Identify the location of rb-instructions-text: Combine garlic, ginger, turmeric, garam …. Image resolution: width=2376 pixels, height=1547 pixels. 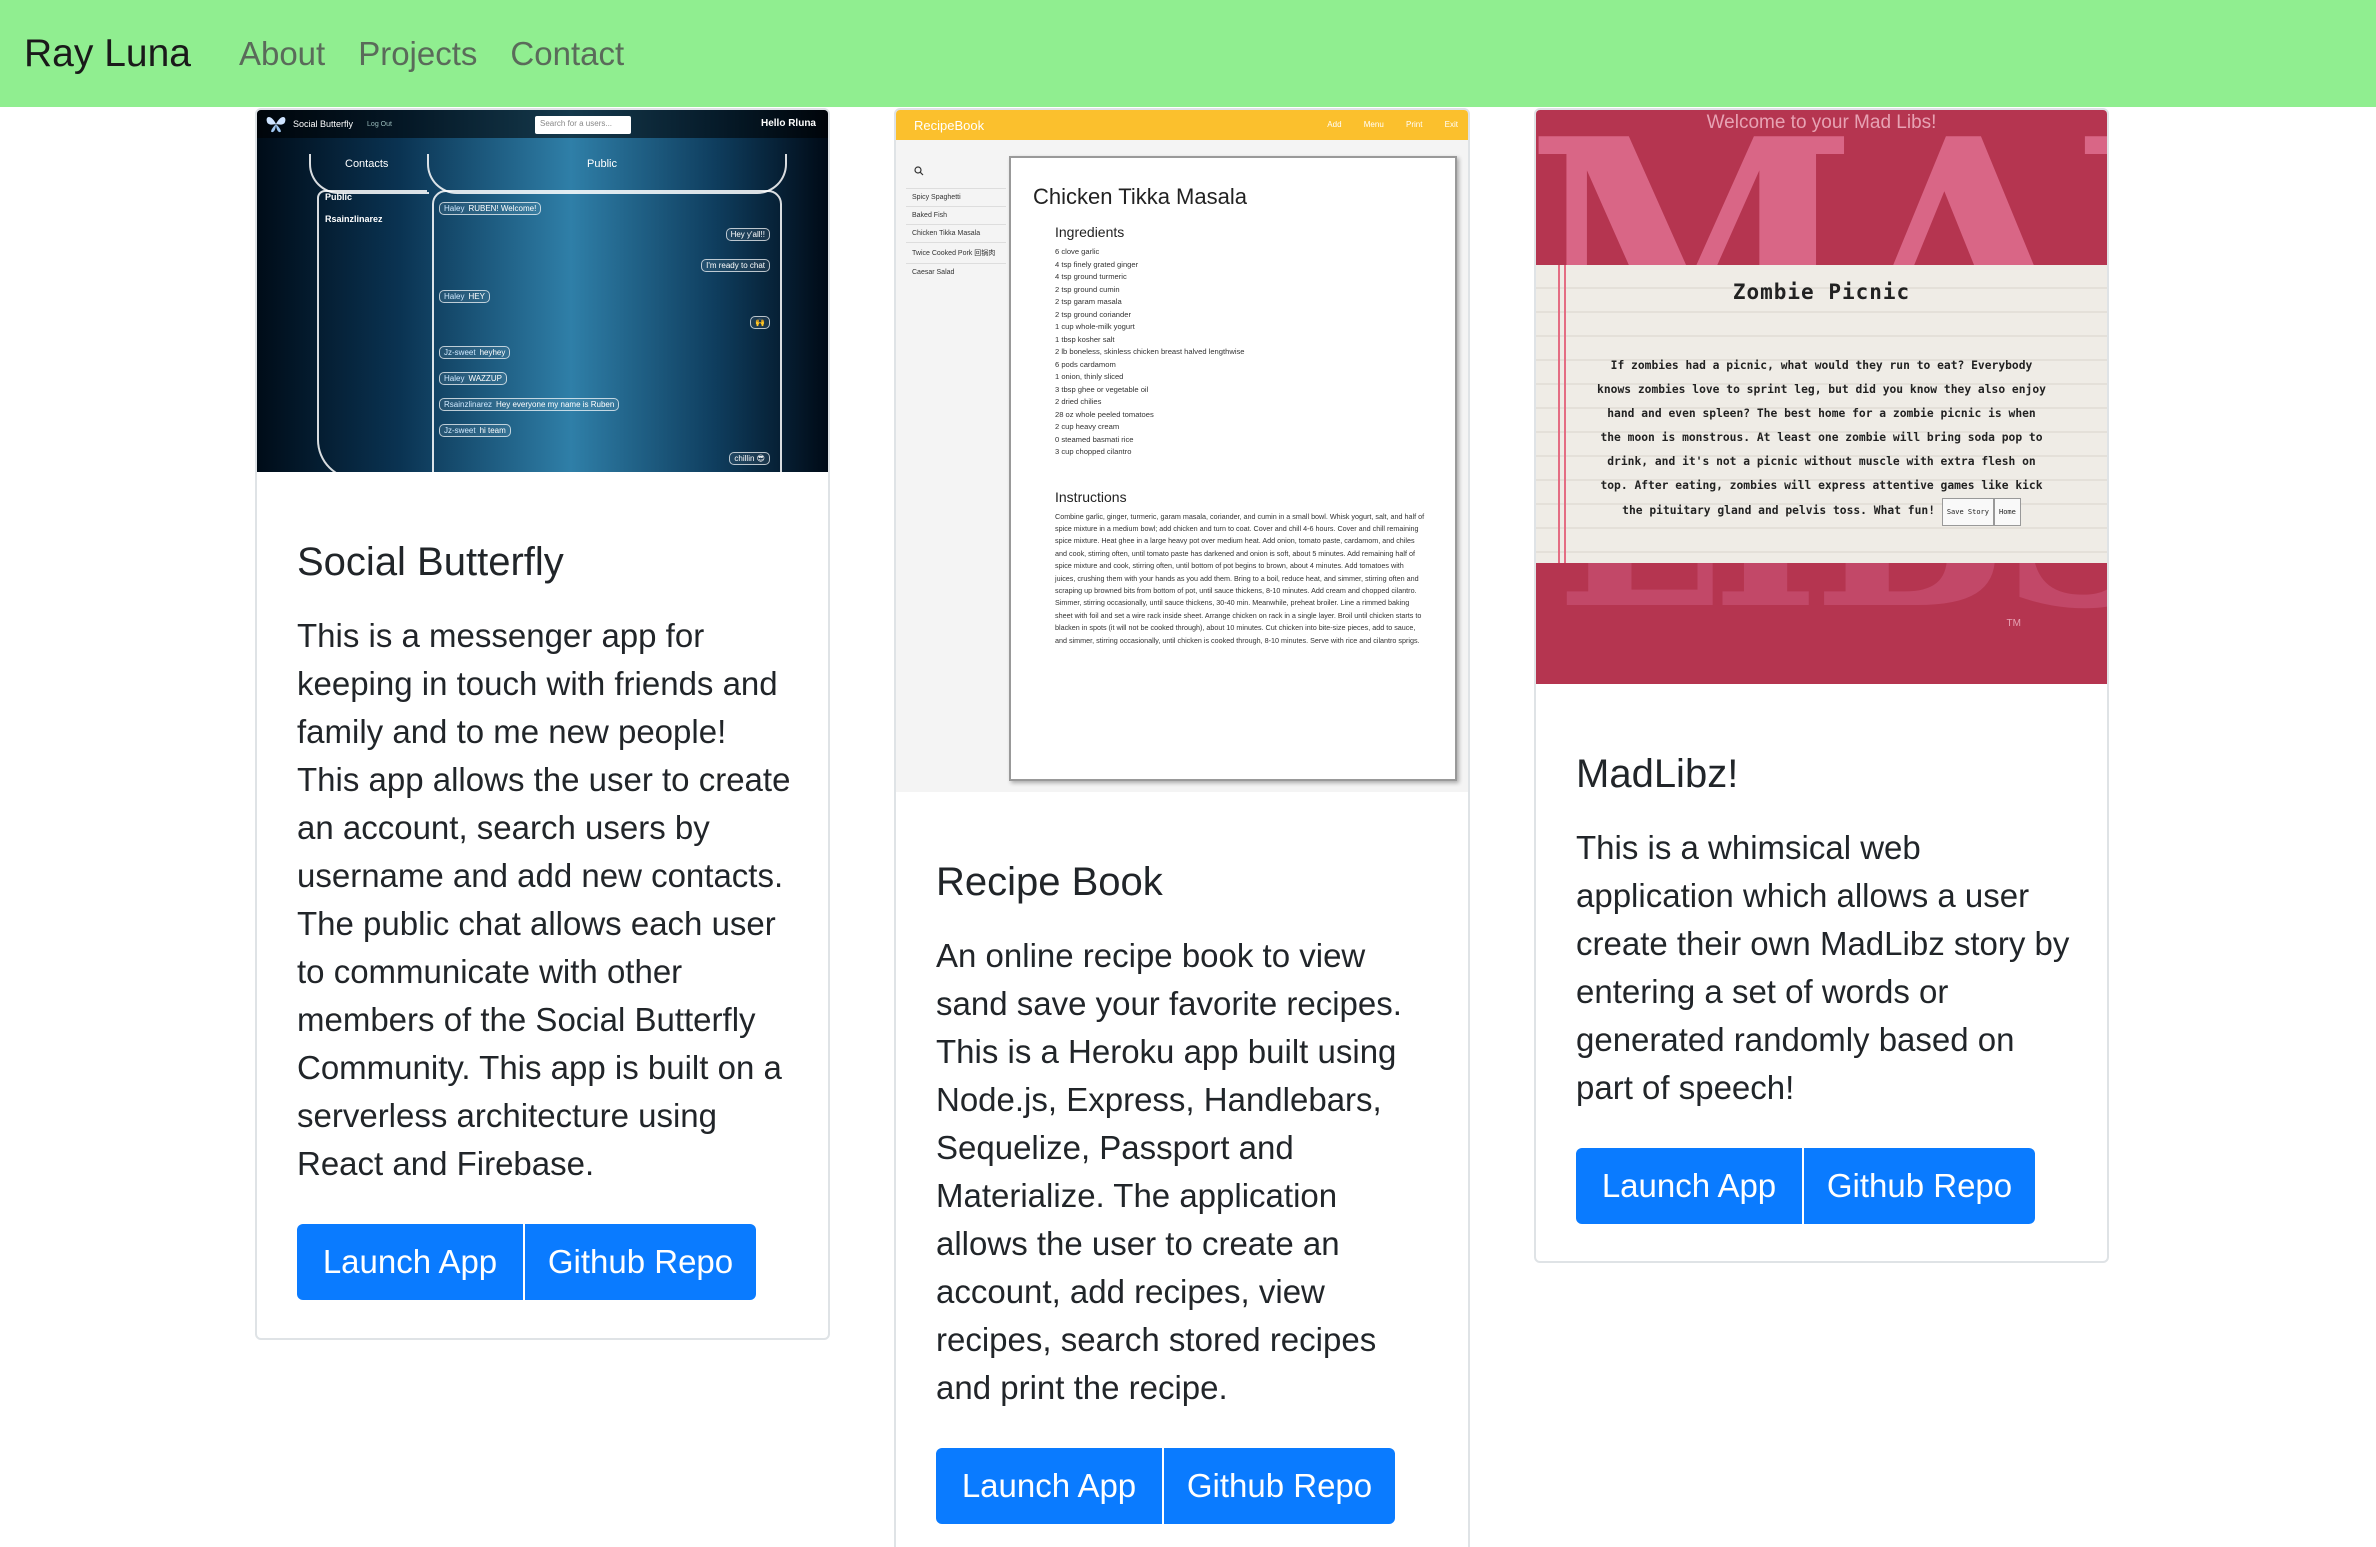
(1240, 578).